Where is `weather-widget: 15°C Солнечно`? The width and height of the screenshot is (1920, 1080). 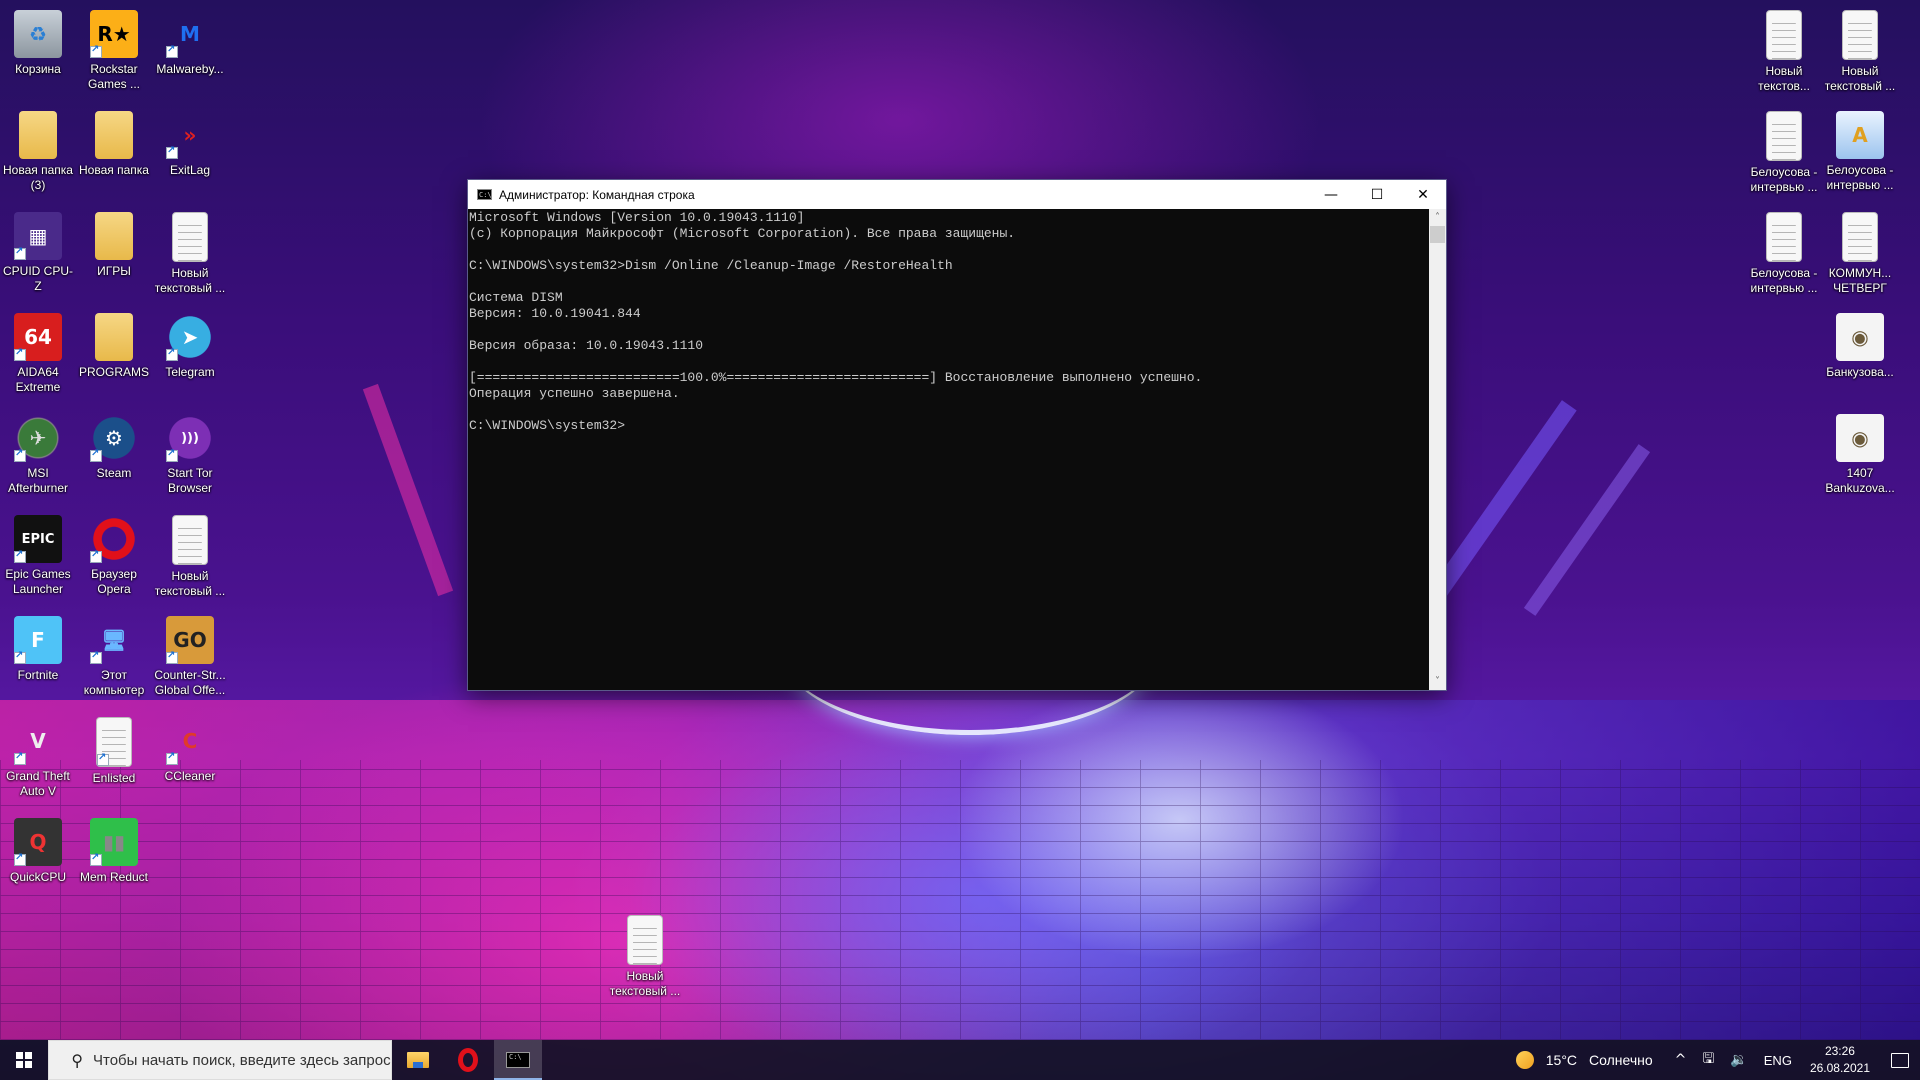 weather-widget: 15°C Солнечно is located at coordinates (1584, 1060).